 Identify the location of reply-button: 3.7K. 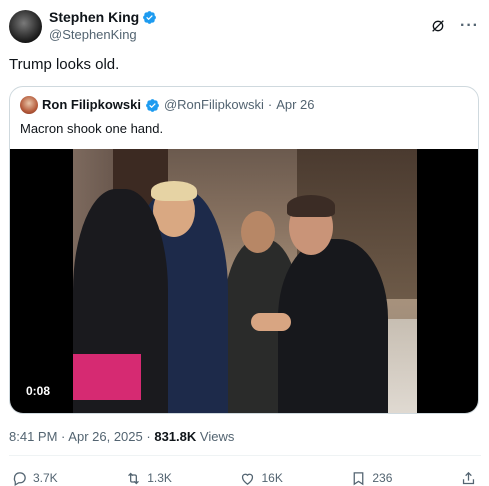
(34, 478).